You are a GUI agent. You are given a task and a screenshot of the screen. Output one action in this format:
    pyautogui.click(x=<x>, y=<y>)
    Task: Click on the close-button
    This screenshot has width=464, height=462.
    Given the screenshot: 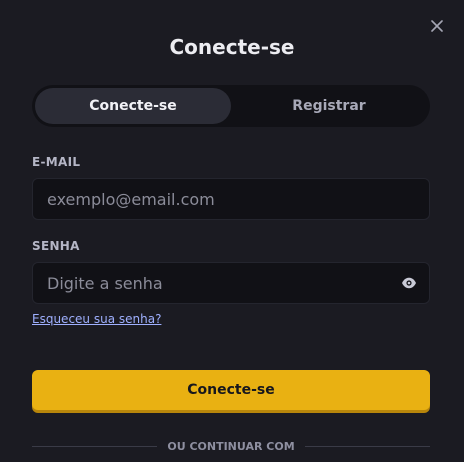 What is the action you would take?
    pyautogui.click(x=437, y=26)
    